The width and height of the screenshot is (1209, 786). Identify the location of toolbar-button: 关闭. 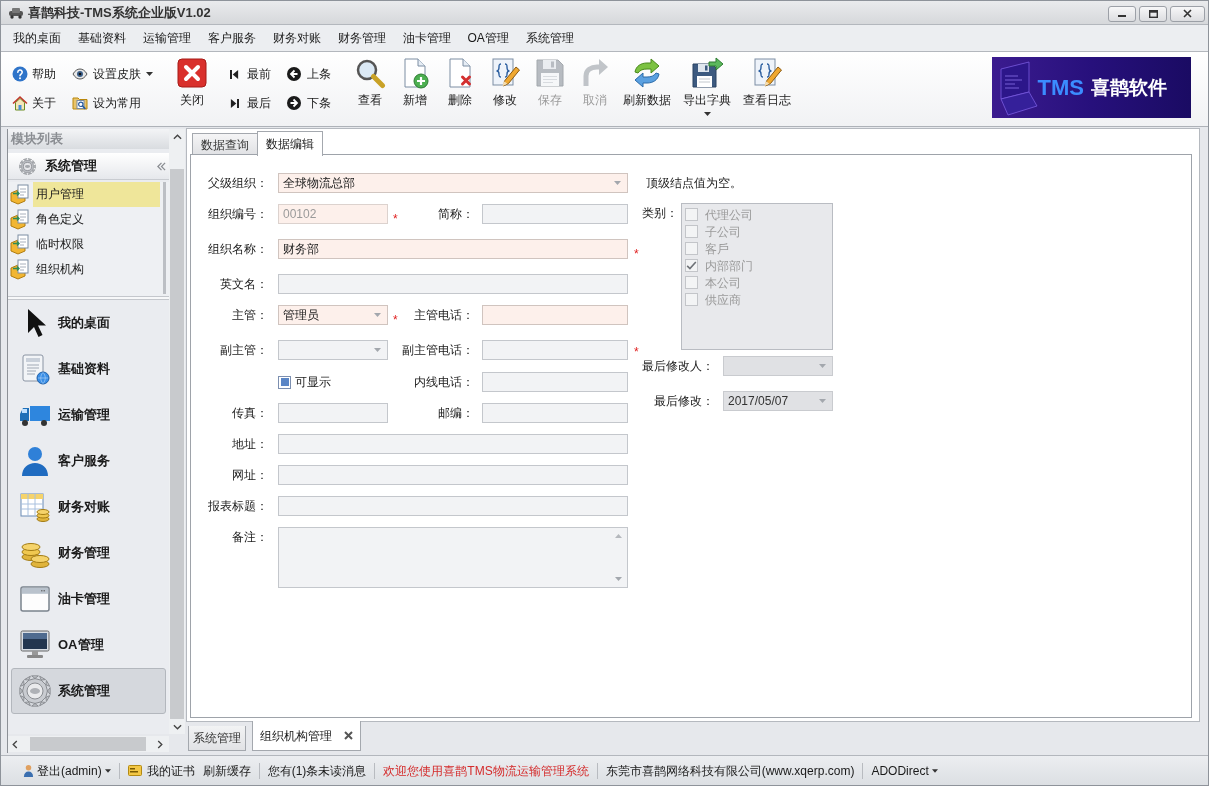
(191, 80).